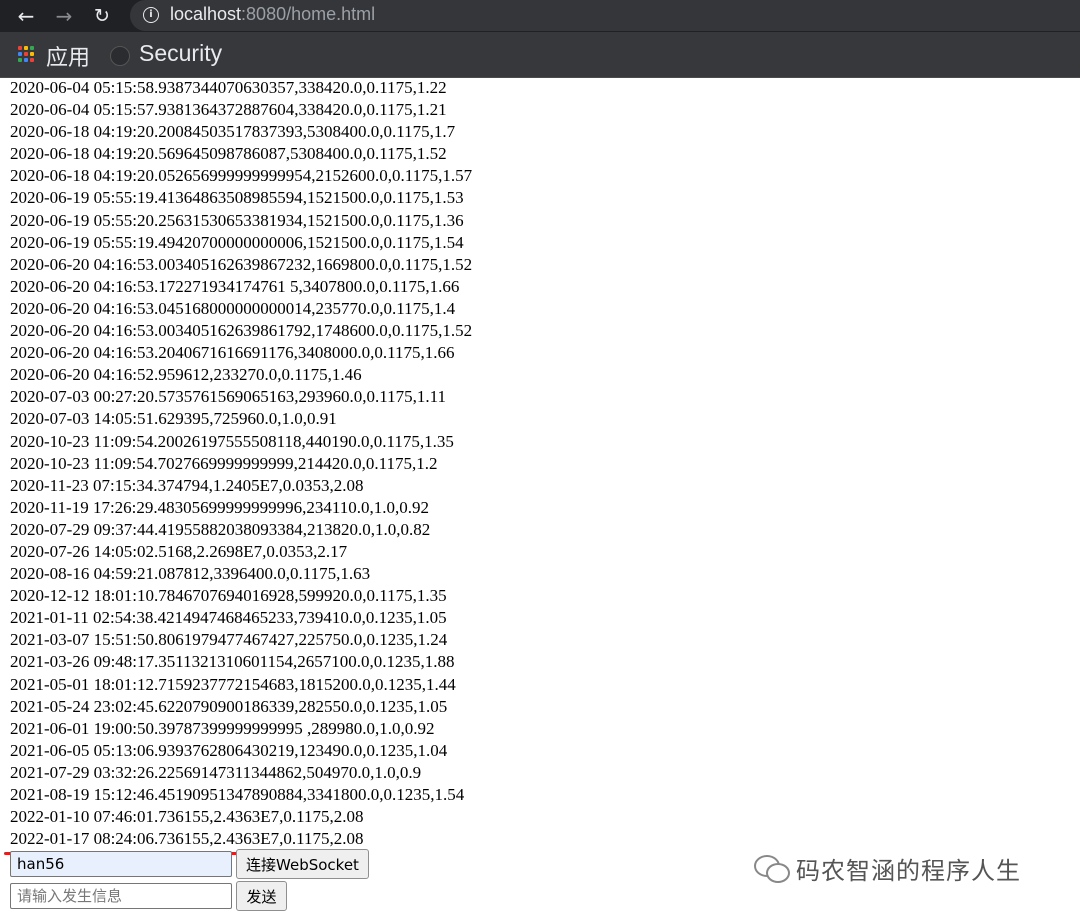 This screenshot has width=1080, height=914. Describe the element at coordinates (26, 54) in the screenshot. I see `apps-grid-icon` at that location.